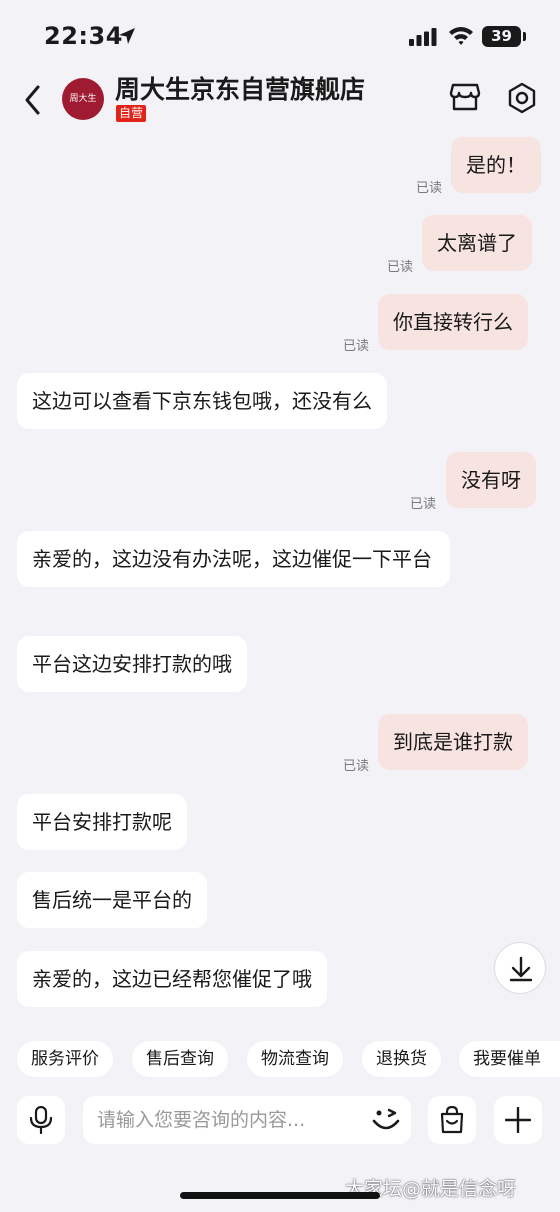  I want to click on shopping-bag-icon, so click(452, 1120).